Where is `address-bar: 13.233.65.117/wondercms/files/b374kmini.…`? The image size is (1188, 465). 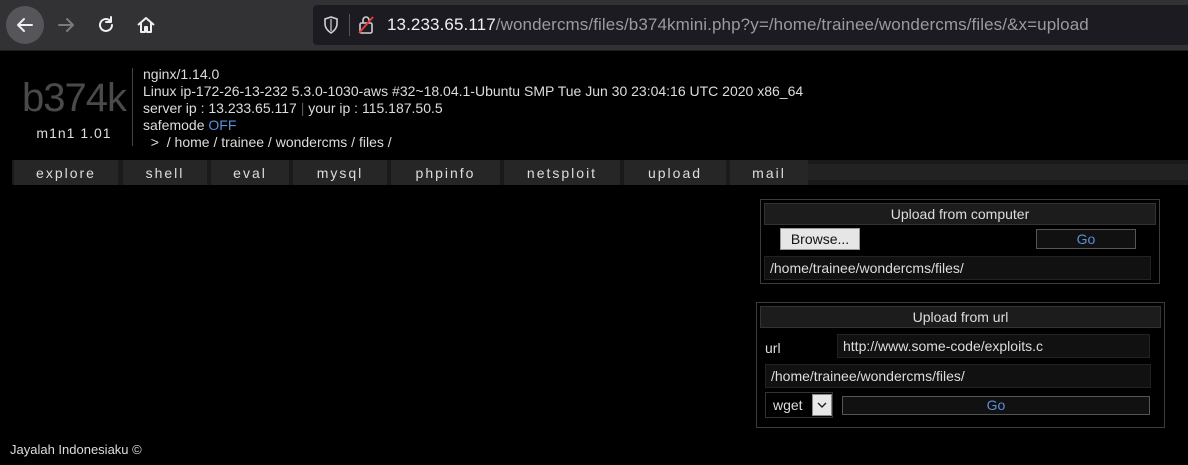
address-bar: 13.233.65.117/wondercms/files/b374kmini.… is located at coordinates (750, 25).